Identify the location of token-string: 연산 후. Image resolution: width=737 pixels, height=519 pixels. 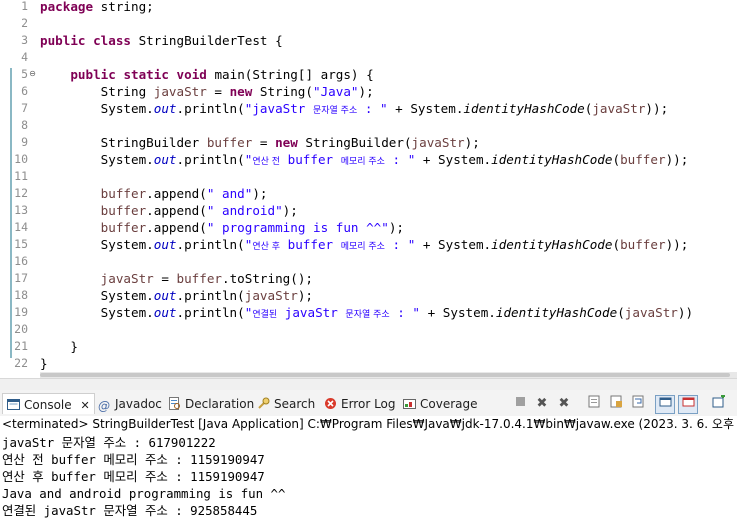
(266, 247).